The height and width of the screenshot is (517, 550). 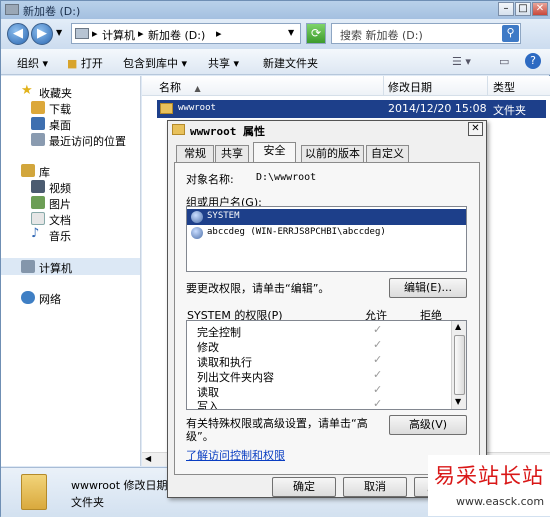 I want to click on search-box: 搜索 新加卷 (D:) ⚲, so click(x=426, y=33).